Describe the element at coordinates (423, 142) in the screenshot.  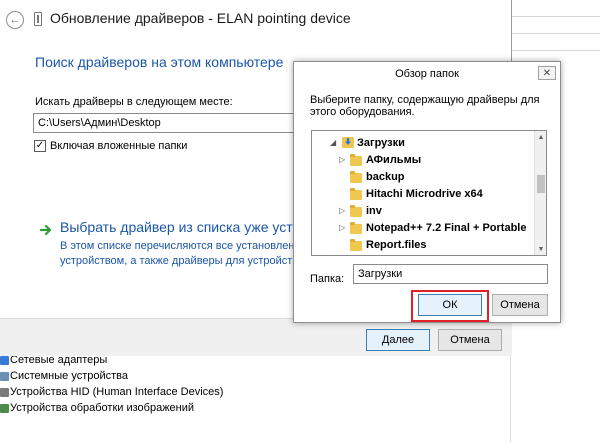
I see `tree-item-downloads: ◢ Загрузки` at that location.